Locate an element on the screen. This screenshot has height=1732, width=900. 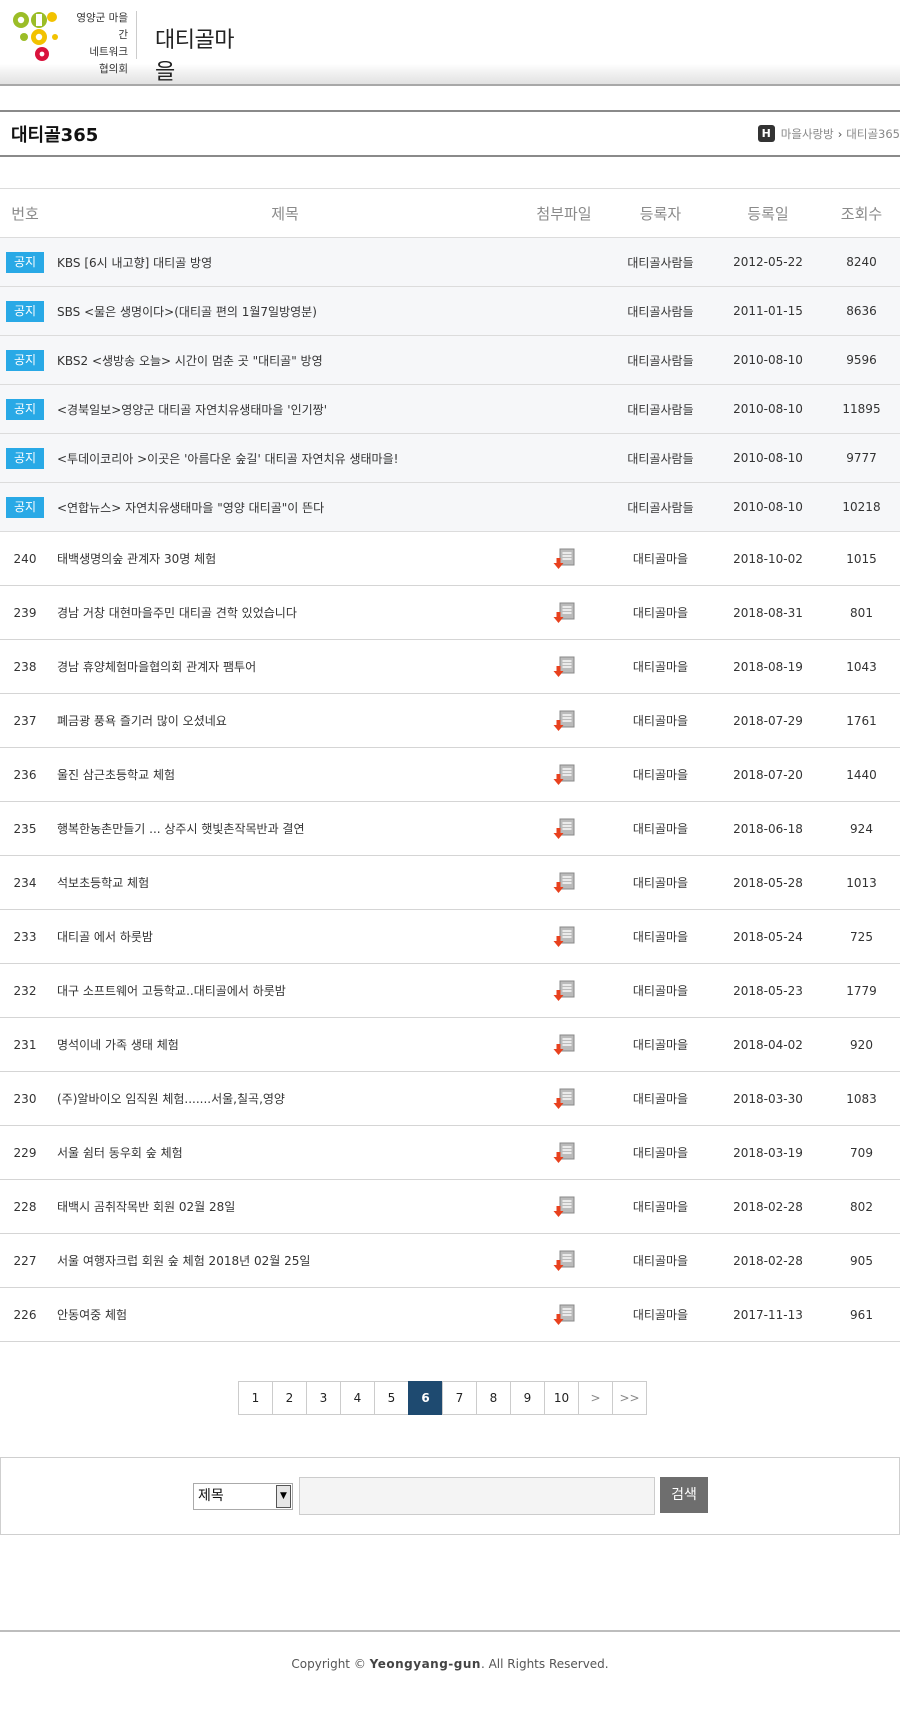
table-row: 240 태백생명의숲 관계자 30명 체험 대티골마을 2018-10-02 1015 is located at coordinates (450, 558).